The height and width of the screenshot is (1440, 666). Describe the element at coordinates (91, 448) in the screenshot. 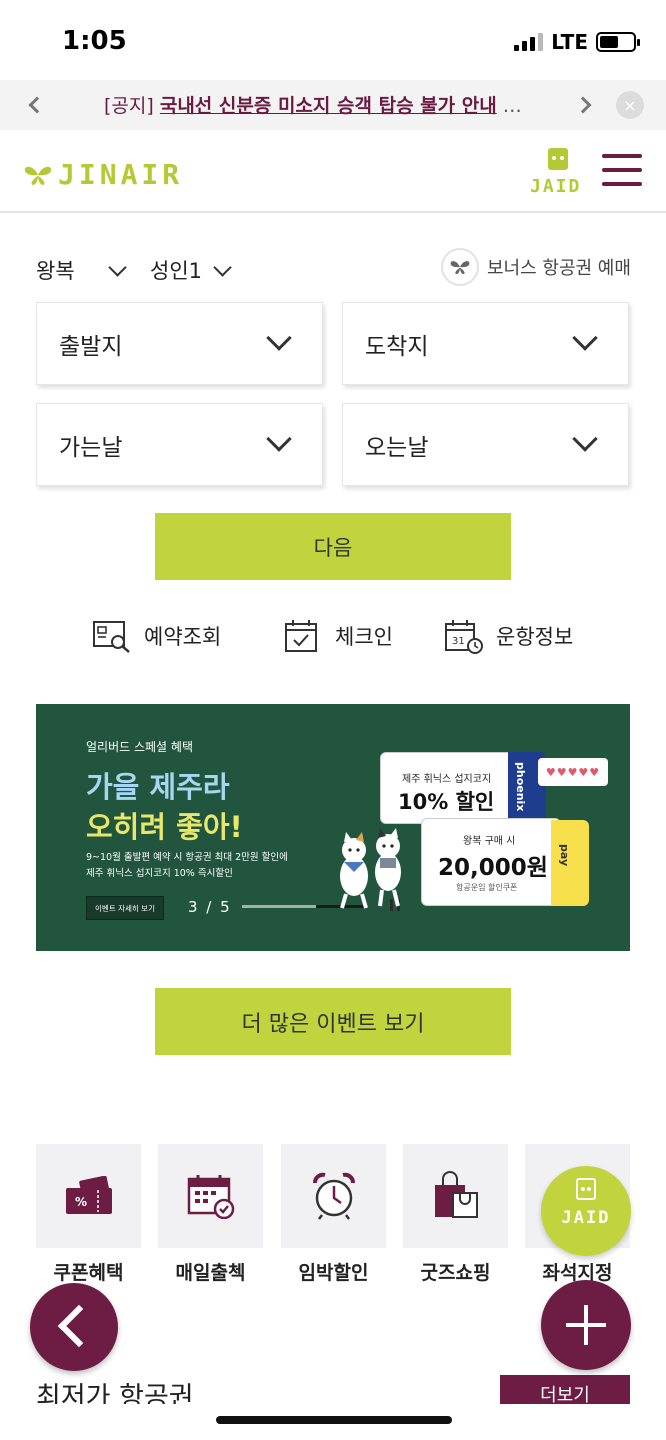

I see `depart-date-label: 가는날` at that location.